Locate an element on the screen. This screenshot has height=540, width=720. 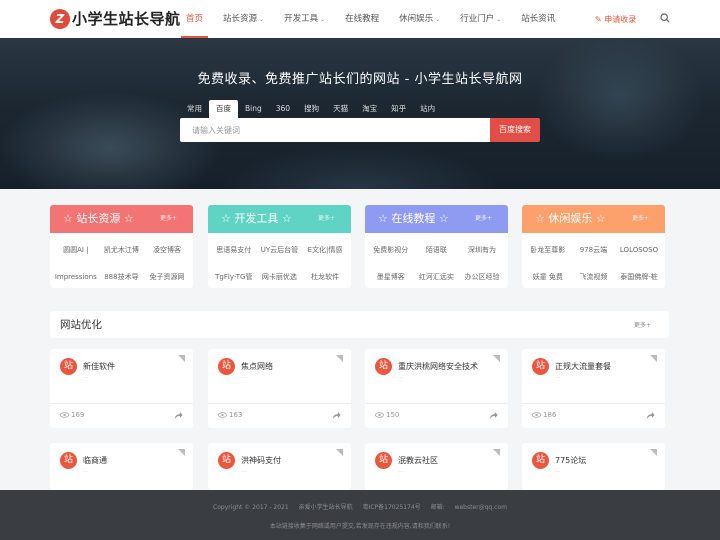
nav-item-label: 首页 is located at coordinates (195, 19).